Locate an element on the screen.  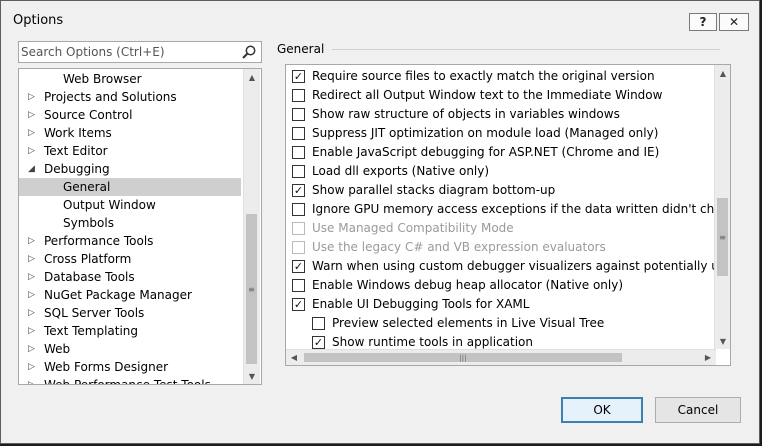
tree-item: Output Window is located at coordinates (130, 205).